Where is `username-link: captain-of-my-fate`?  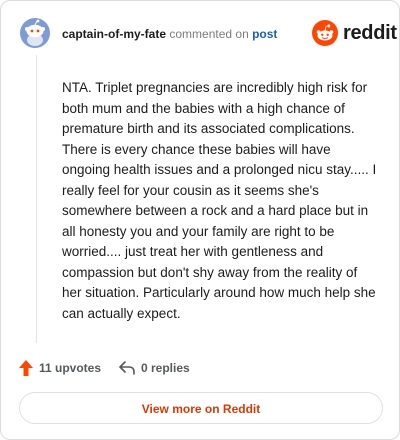
username-link: captain-of-my-fate is located at coordinates (114, 34).